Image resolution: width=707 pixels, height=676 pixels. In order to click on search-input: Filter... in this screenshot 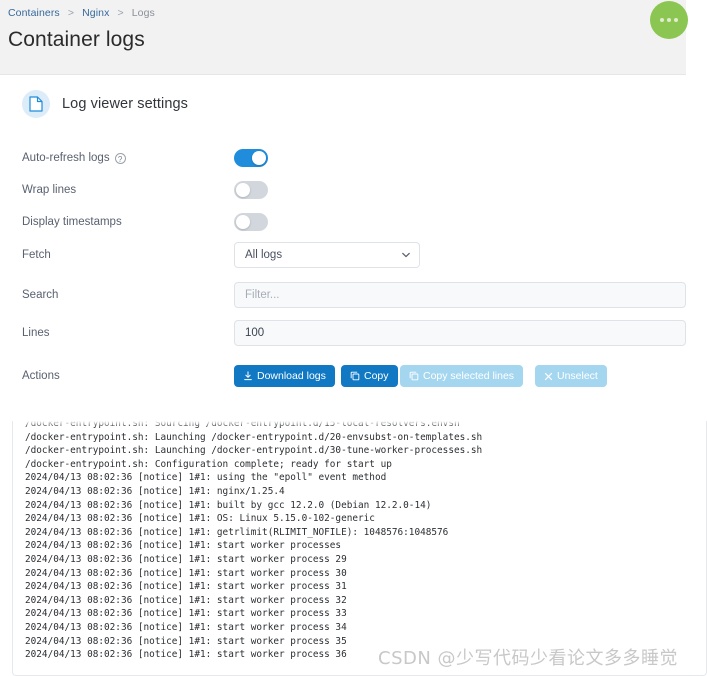, I will do `click(460, 295)`.